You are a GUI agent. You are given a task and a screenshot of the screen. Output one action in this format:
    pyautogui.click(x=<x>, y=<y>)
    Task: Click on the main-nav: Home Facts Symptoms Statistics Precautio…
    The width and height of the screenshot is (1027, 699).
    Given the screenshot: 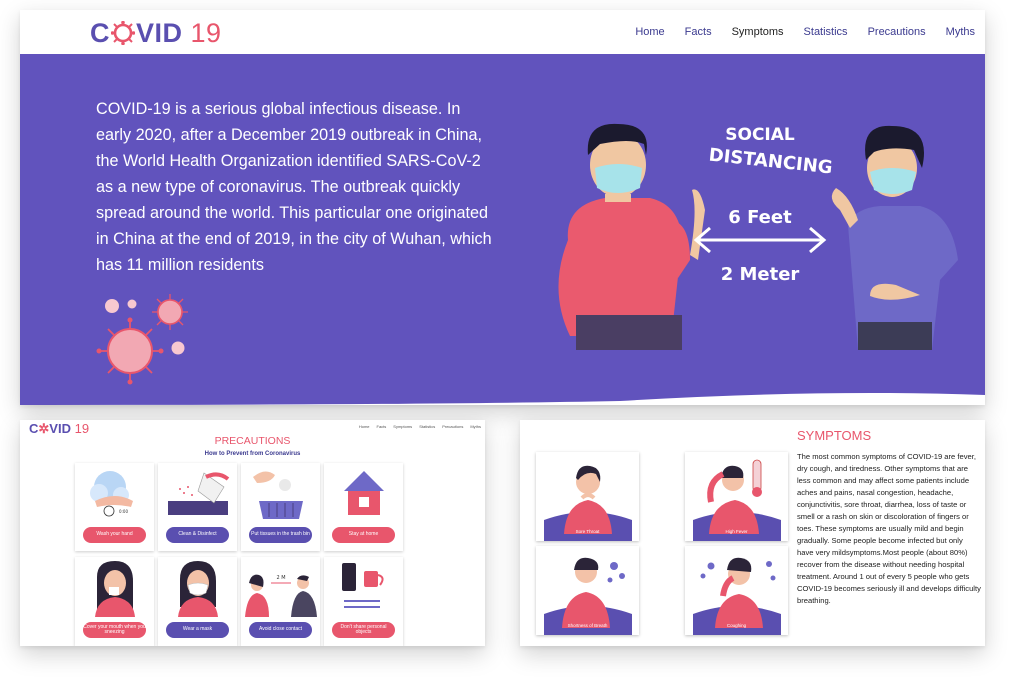 What is the action you would take?
    pyautogui.click(x=805, y=32)
    